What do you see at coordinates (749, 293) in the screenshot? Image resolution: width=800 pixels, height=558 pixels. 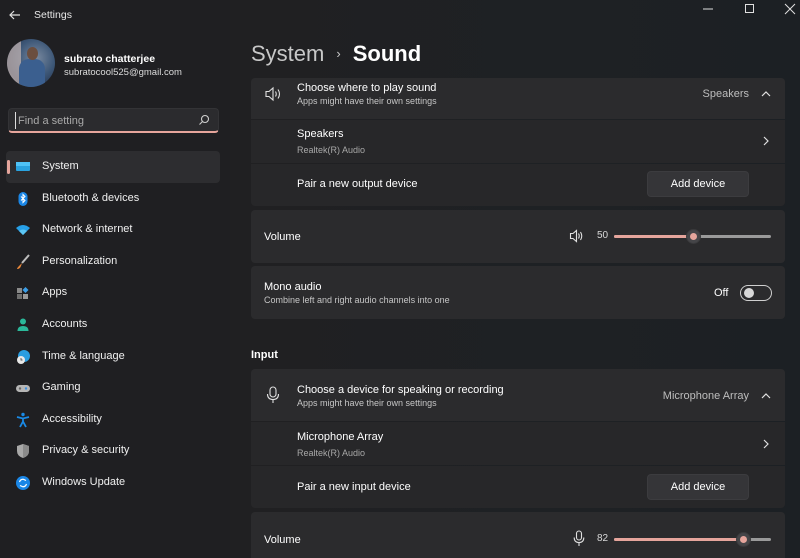 I see `toggle-knob` at bounding box center [749, 293].